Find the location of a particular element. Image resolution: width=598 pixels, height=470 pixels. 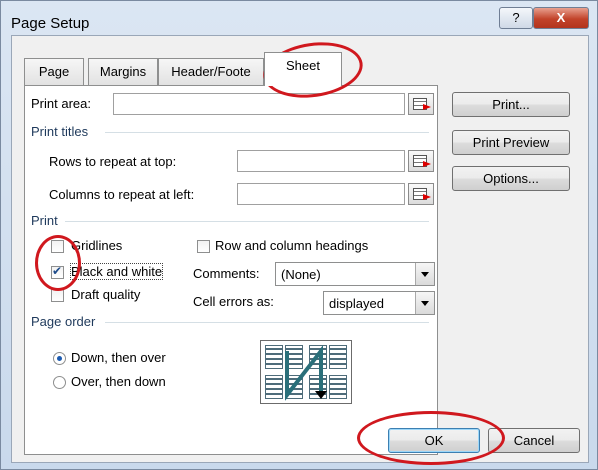

tab-header-footer: Header/Foote is located at coordinates (211, 71).